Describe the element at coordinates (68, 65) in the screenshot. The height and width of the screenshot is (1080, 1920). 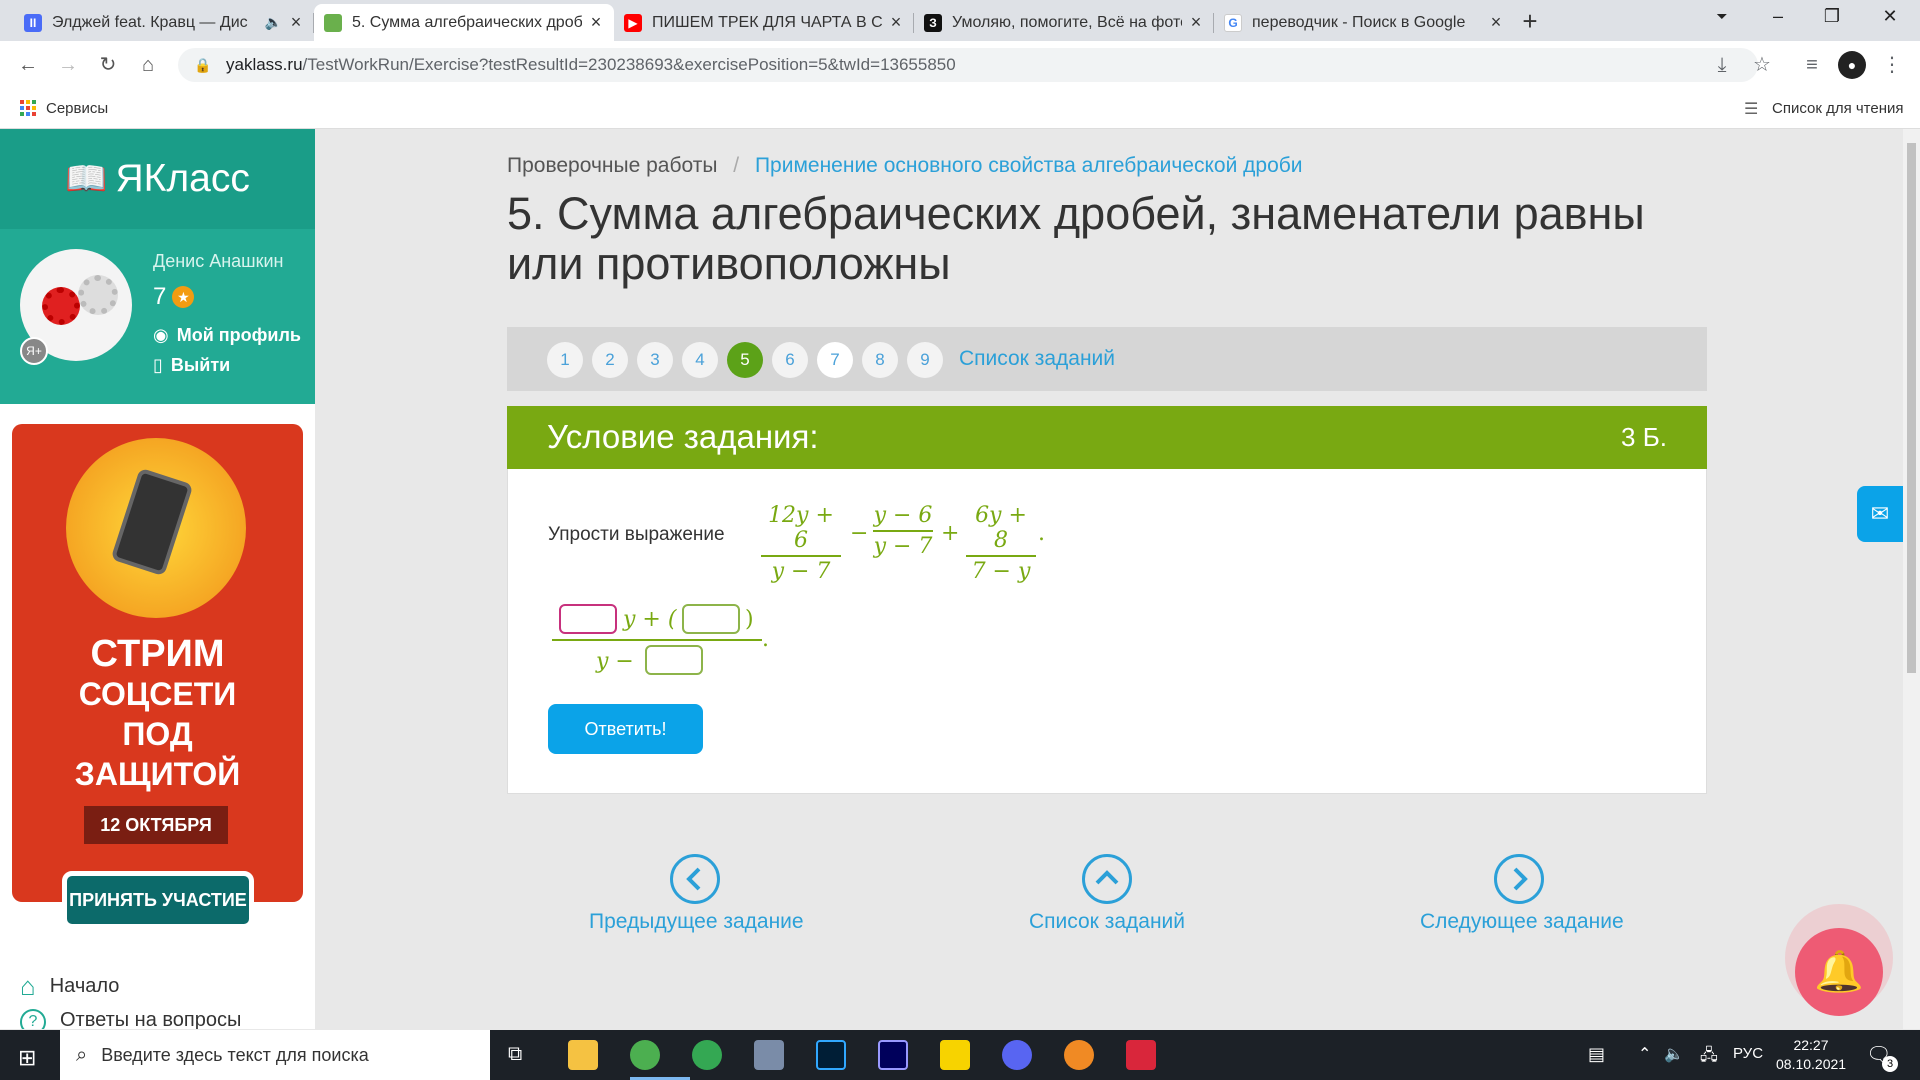
I see `forward-arrow-icon: →` at that location.